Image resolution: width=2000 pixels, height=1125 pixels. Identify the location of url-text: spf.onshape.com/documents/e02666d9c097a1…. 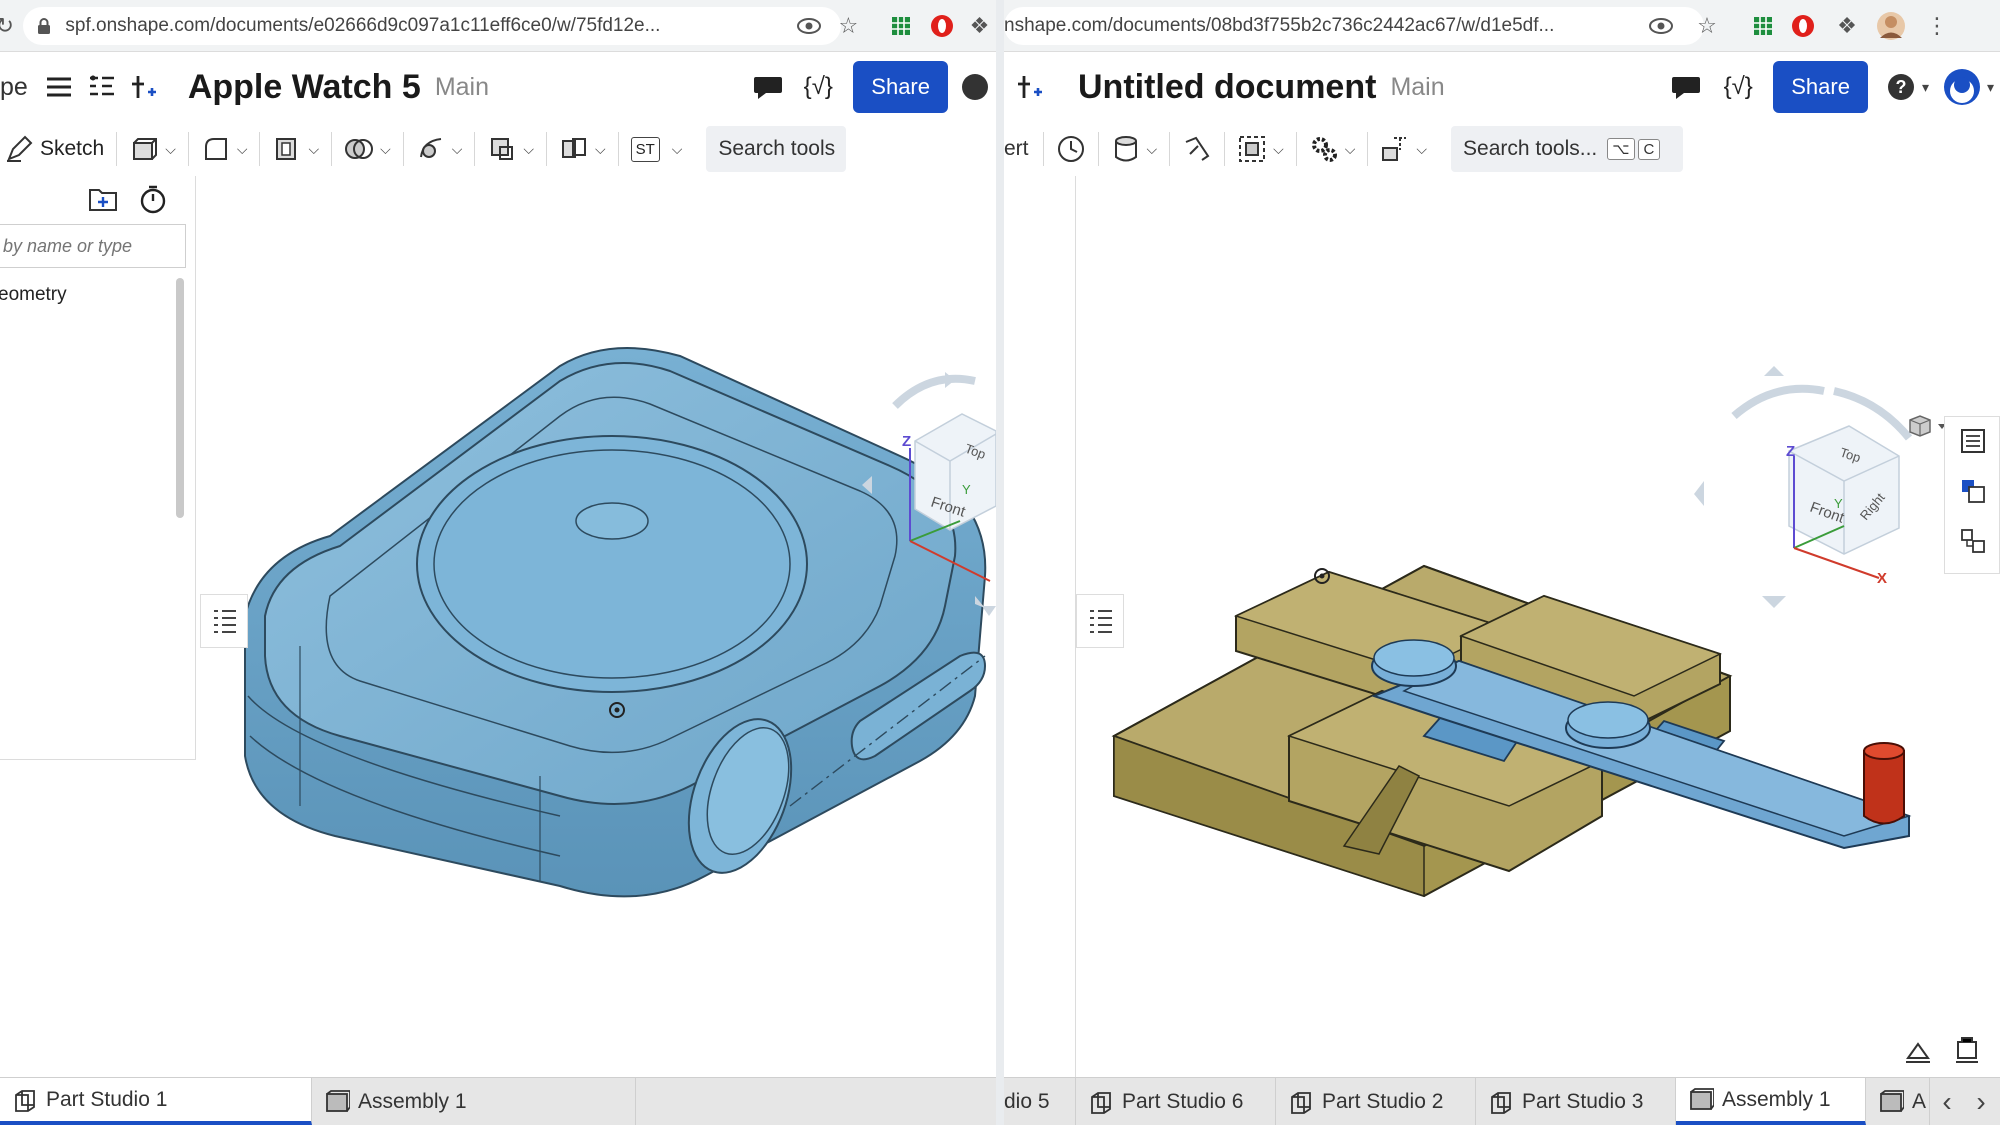
(363, 25).